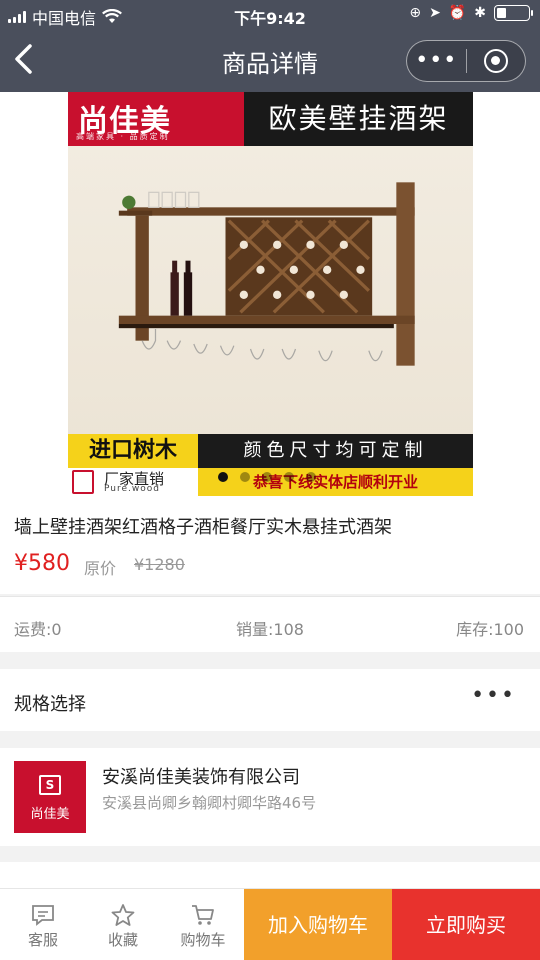  I want to click on shop-logo: S 尚佳美, so click(50, 797).